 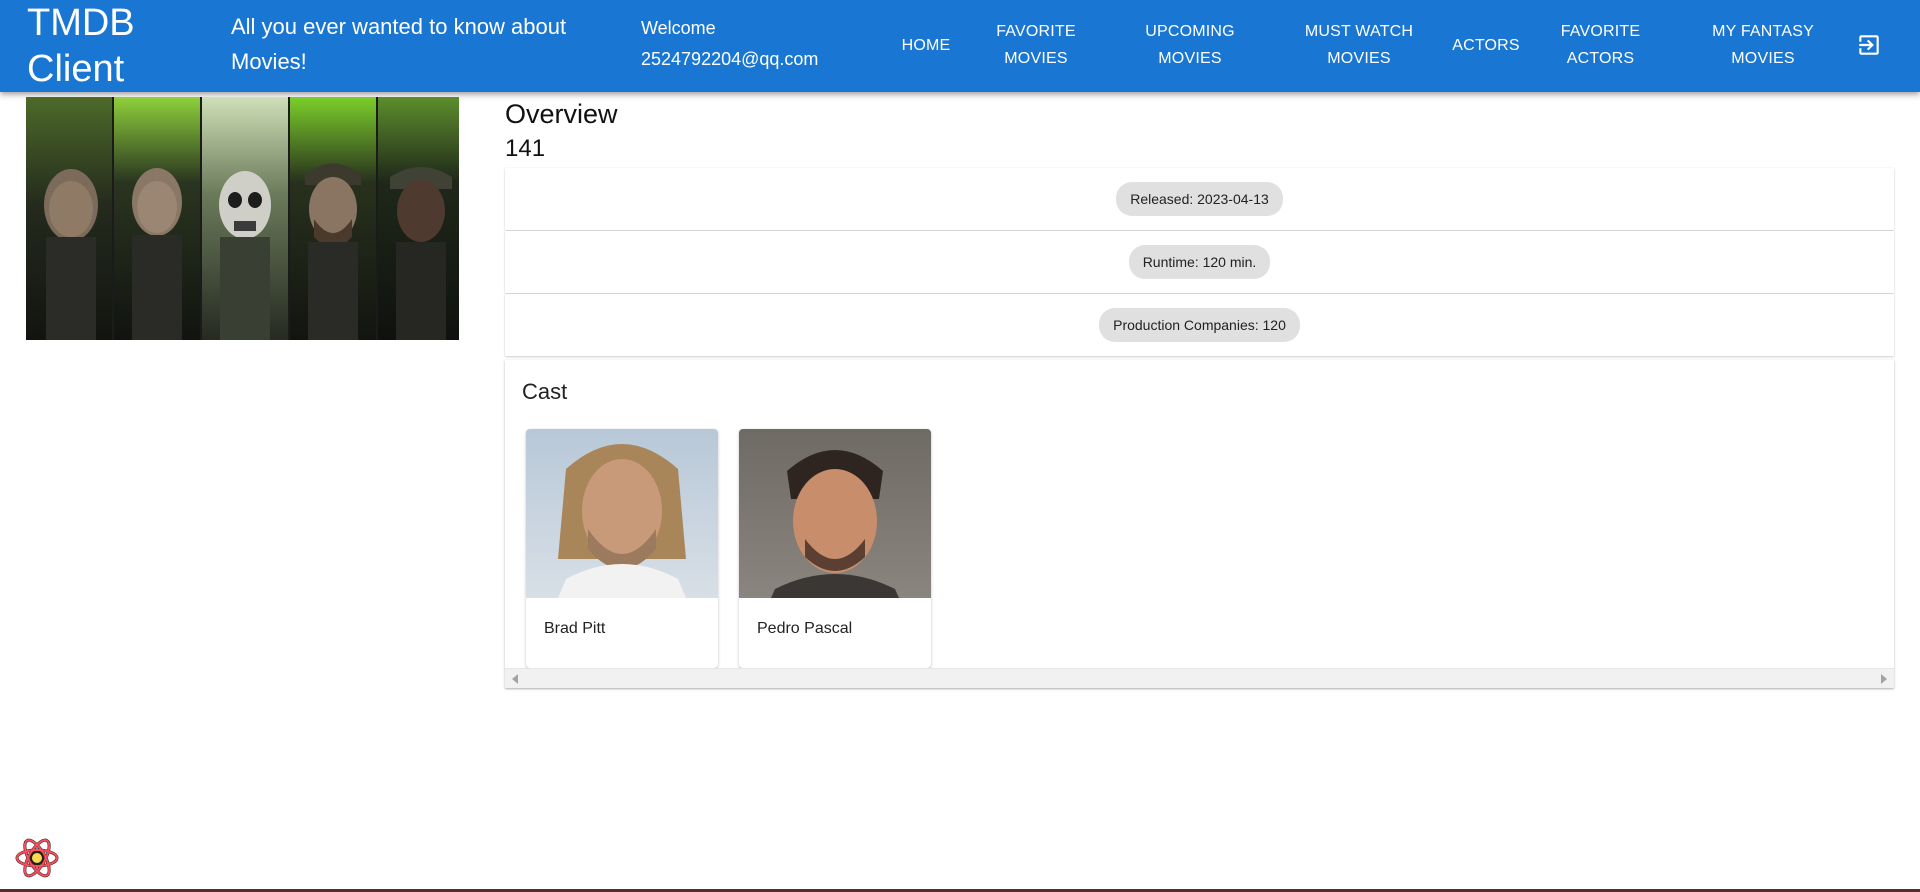 I want to click on nav-actors-label: ACTORS, so click(x=1486, y=45).